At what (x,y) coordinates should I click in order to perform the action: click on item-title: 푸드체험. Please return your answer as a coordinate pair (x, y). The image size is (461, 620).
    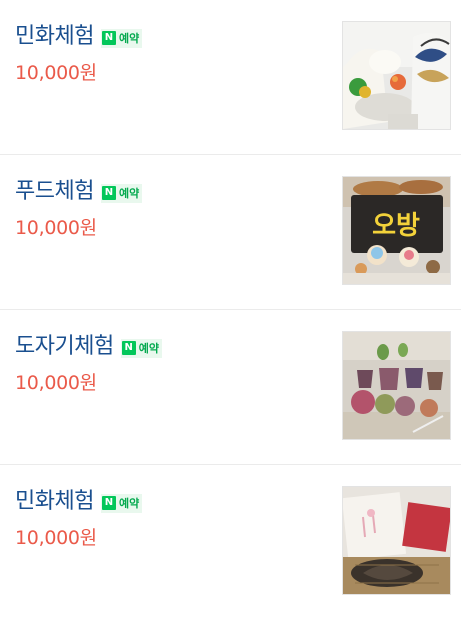
    Looking at the image, I should click on (54, 192).